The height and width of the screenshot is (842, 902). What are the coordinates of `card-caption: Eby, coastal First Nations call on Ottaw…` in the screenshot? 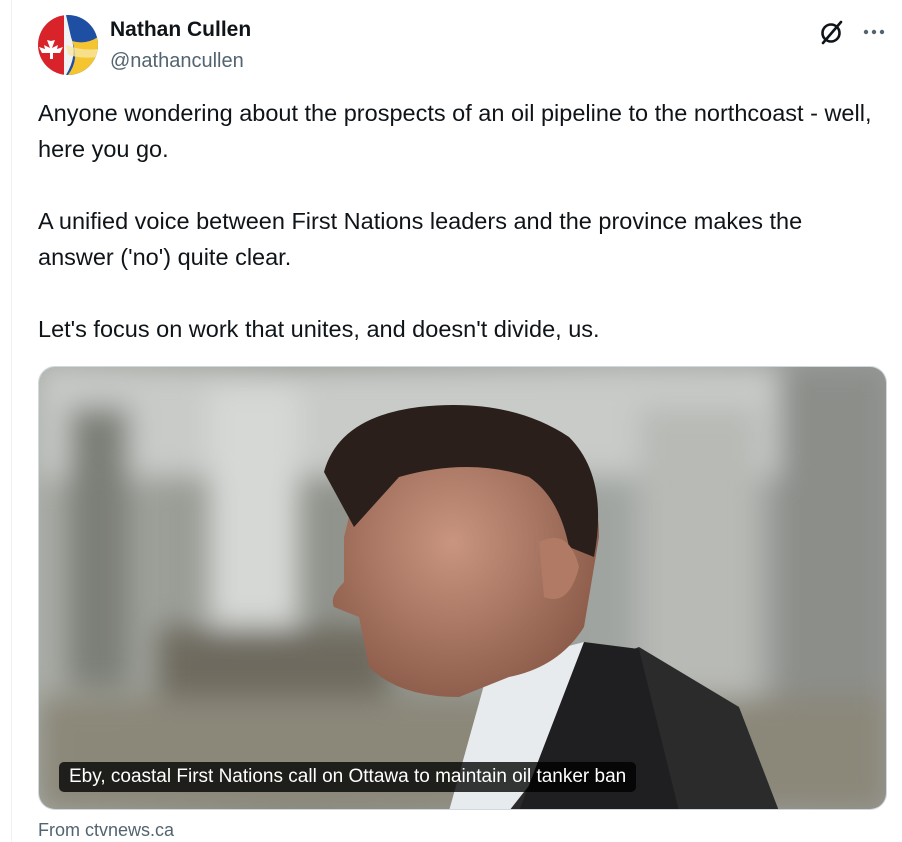 It's located at (348, 777).